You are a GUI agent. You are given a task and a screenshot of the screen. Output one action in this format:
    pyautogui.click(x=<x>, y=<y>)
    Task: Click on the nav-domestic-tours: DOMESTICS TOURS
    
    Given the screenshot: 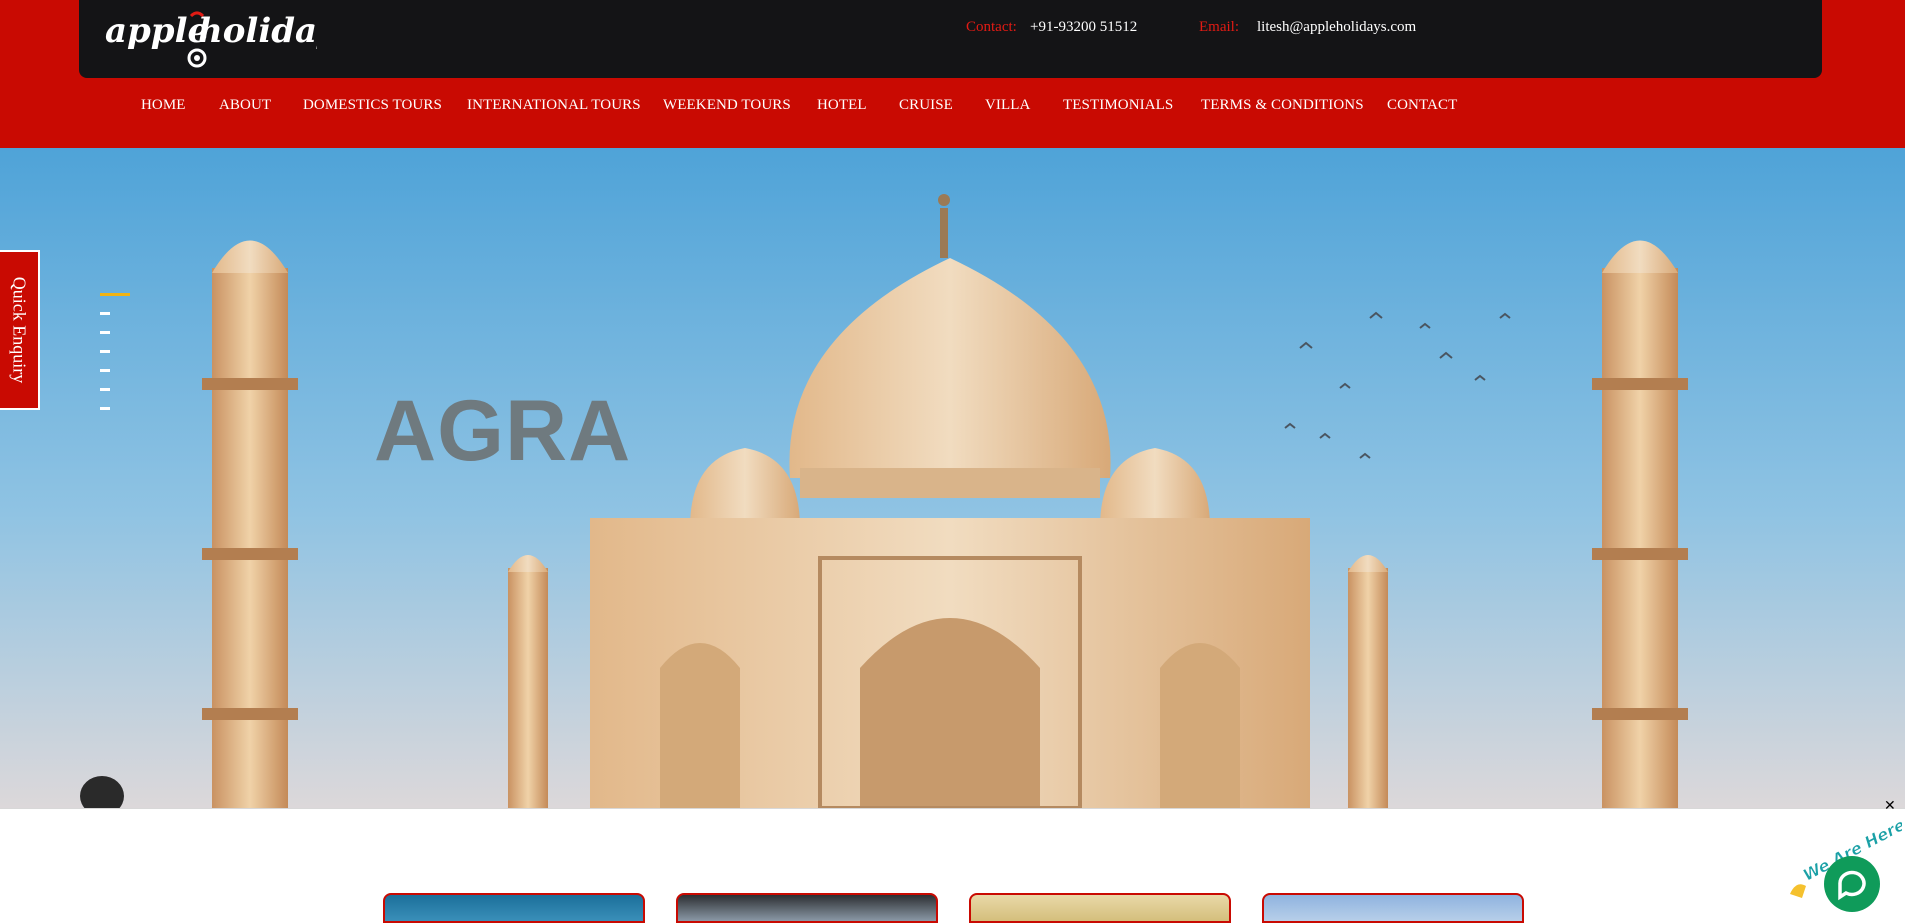 What is the action you would take?
    pyautogui.click(x=372, y=105)
    